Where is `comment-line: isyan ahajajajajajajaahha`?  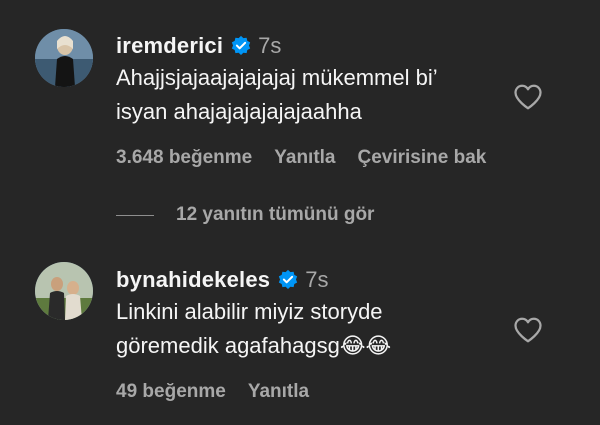
comment-line: isyan ahajajajajajajaahha is located at coordinates (239, 111).